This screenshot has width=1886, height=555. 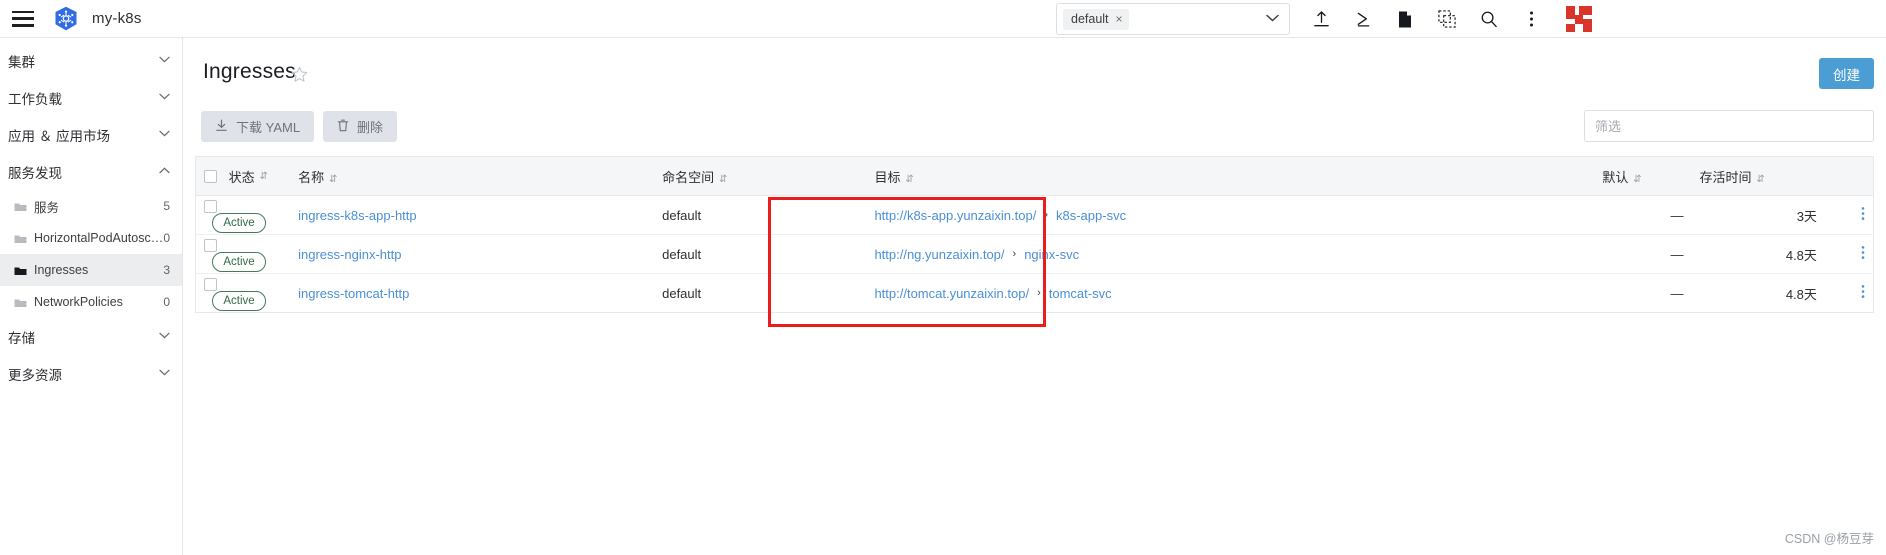 I want to click on delete-button: 删除, so click(x=360, y=126).